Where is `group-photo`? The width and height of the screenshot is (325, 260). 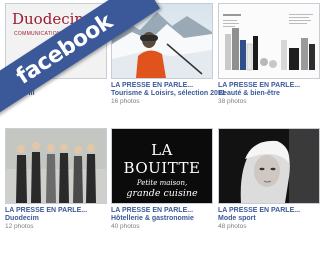
group-photo is located at coordinates (56, 166).